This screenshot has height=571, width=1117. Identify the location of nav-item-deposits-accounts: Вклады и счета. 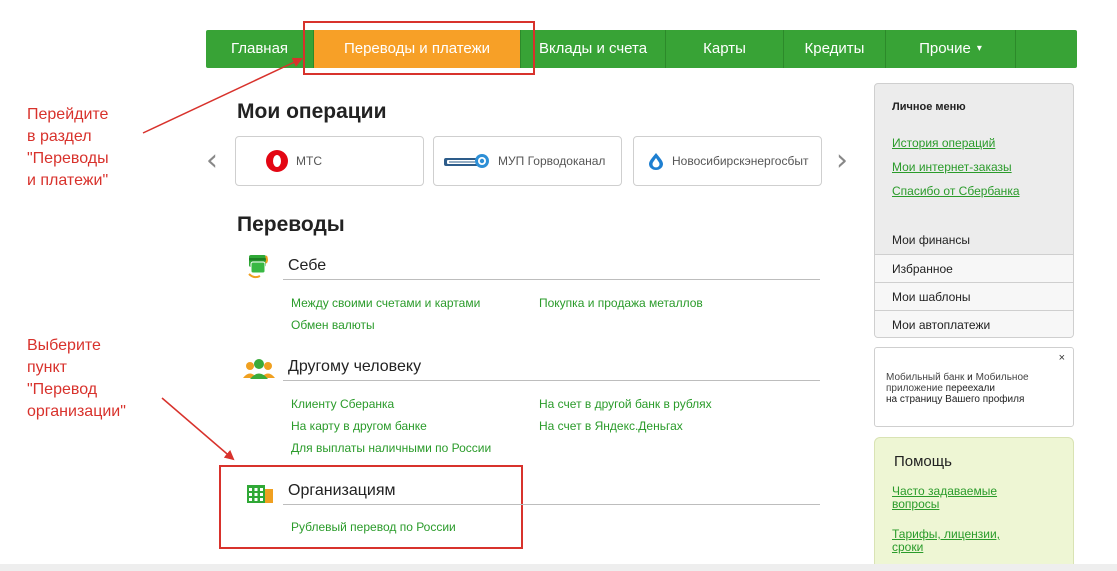
(593, 49).